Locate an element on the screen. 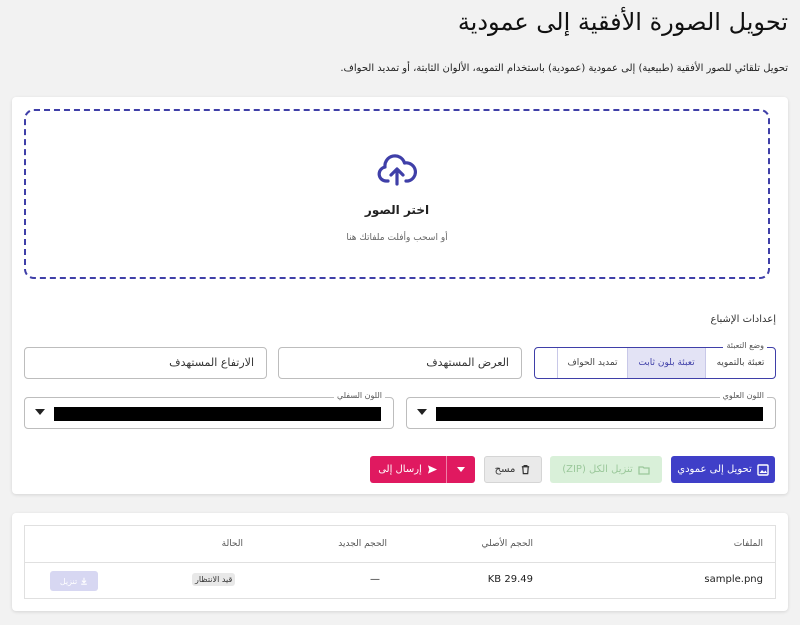  top-color-swatch is located at coordinates (599, 414).